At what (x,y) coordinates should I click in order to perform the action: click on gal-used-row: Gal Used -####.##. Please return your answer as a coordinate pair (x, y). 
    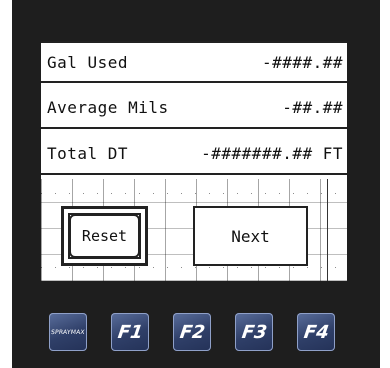
    Looking at the image, I should click on (194, 62).